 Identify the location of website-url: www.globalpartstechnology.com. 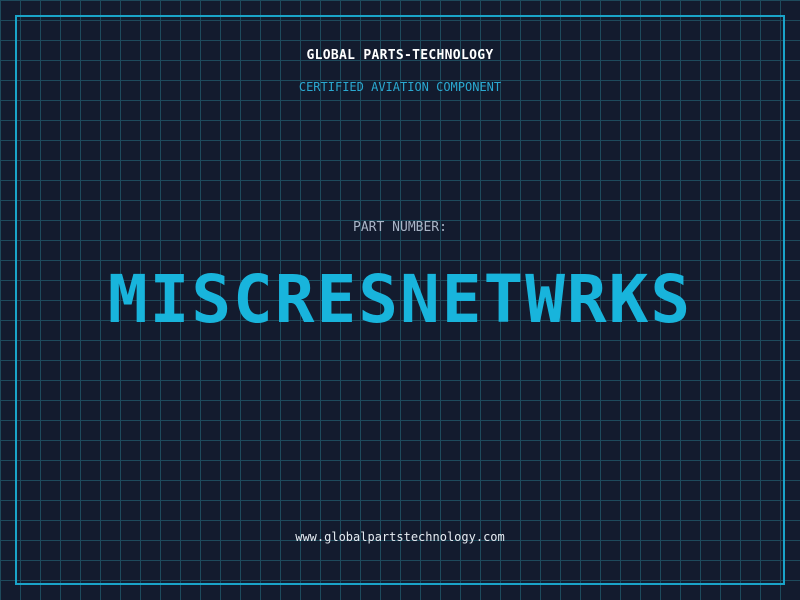
(400, 537).